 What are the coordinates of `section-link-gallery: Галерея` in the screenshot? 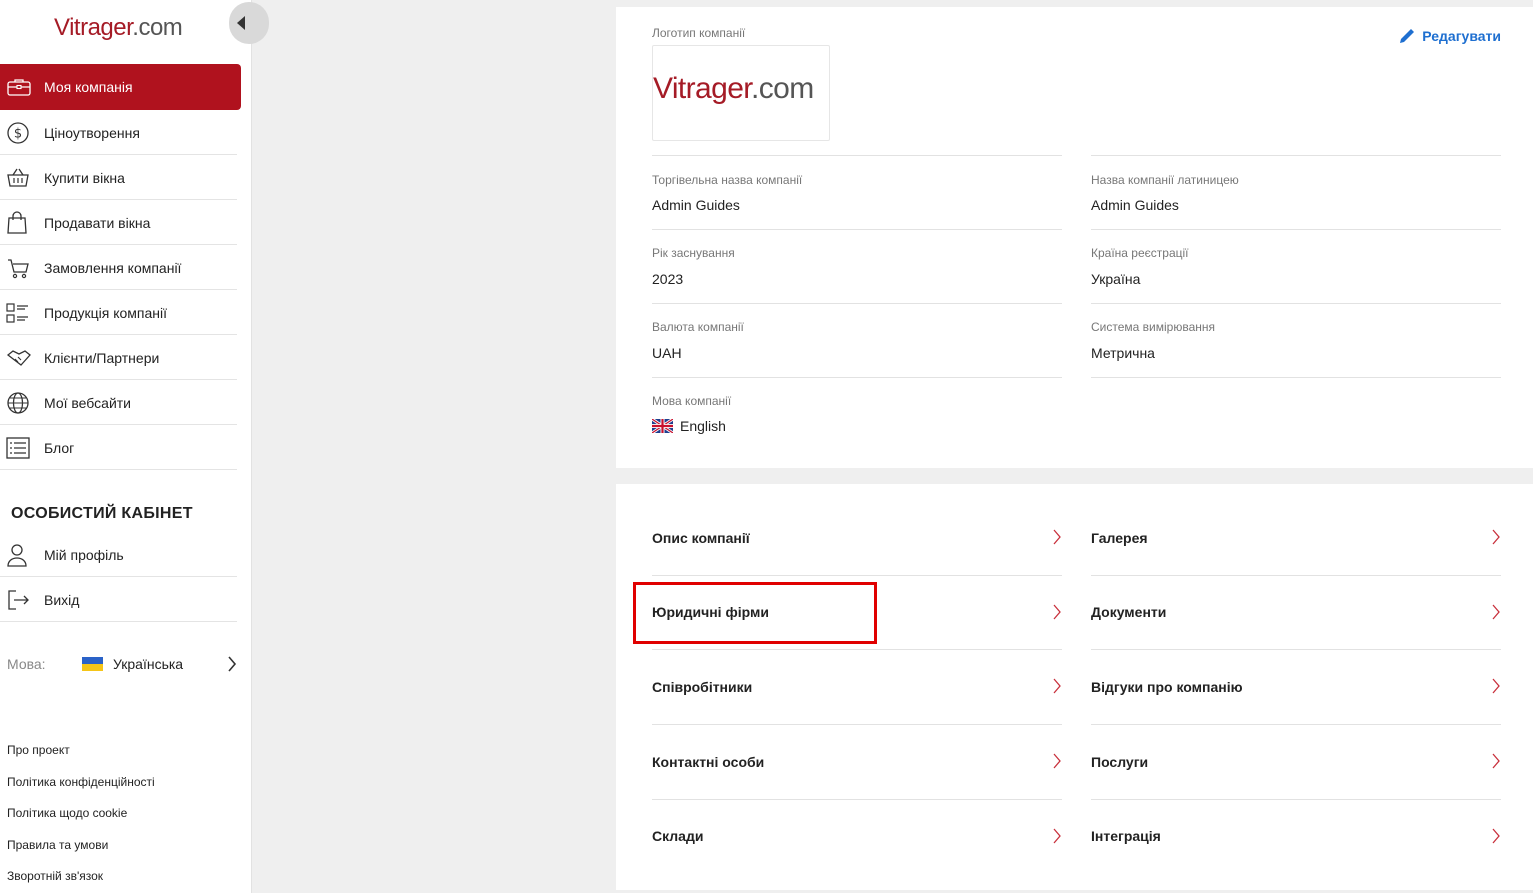 It's located at (1296, 537).